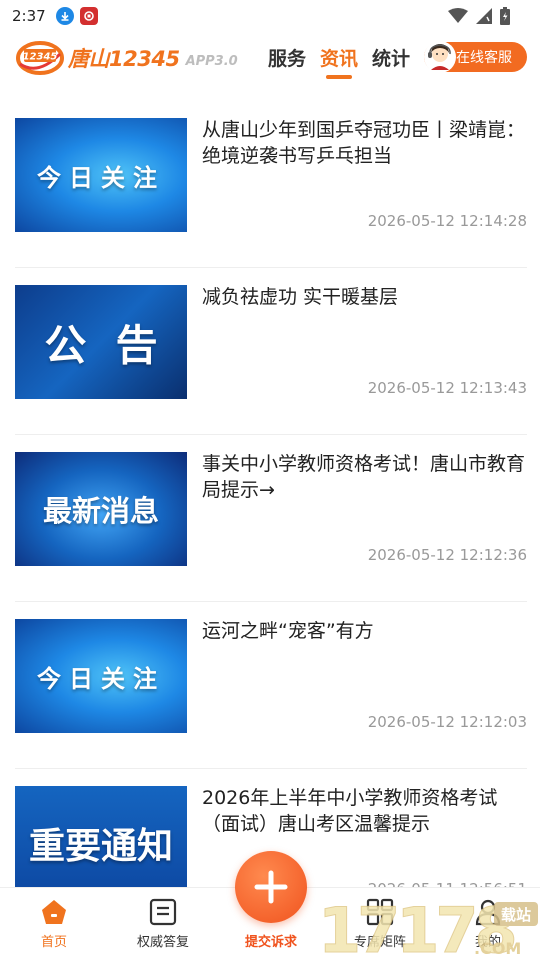 Image resolution: width=540 pixels, height=960 pixels. I want to click on document-icon, so click(163, 912).